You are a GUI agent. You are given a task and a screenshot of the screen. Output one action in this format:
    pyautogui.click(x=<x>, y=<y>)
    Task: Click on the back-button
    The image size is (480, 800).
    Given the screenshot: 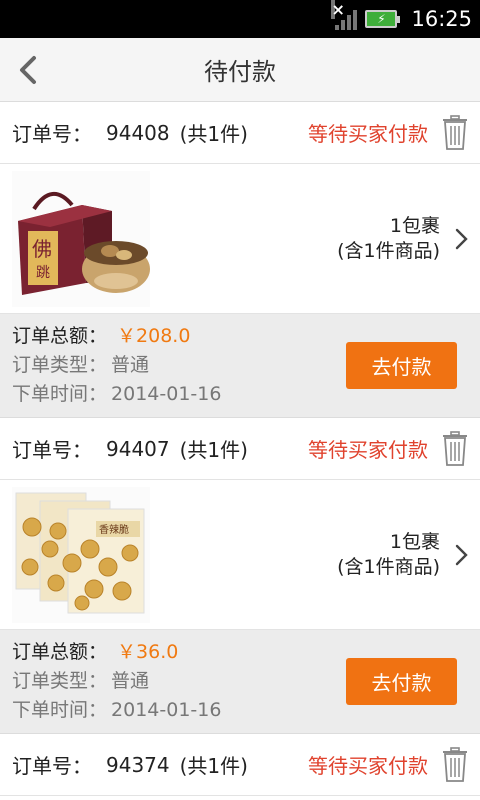 What is the action you would take?
    pyautogui.click(x=28, y=70)
    